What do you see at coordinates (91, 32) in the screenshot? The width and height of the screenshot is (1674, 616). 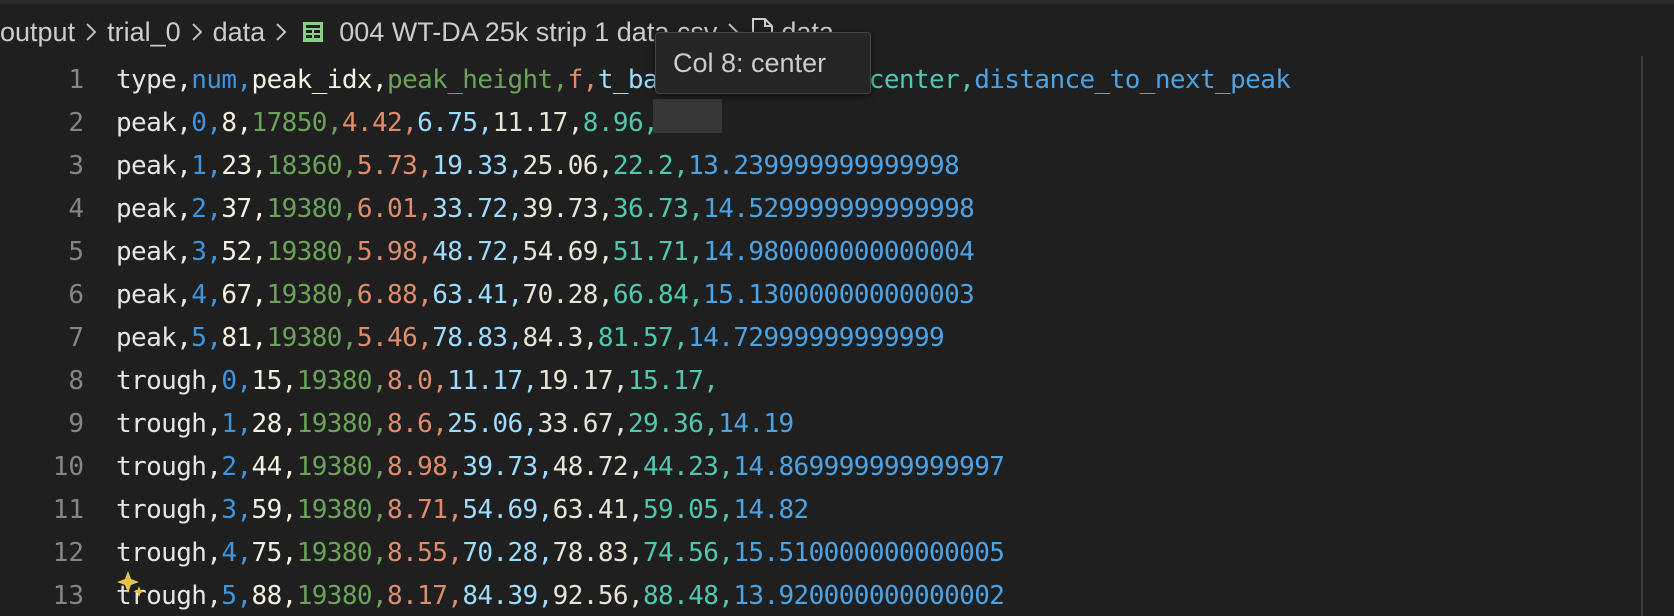 I see `chevron-right-icon` at bounding box center [91, 32].